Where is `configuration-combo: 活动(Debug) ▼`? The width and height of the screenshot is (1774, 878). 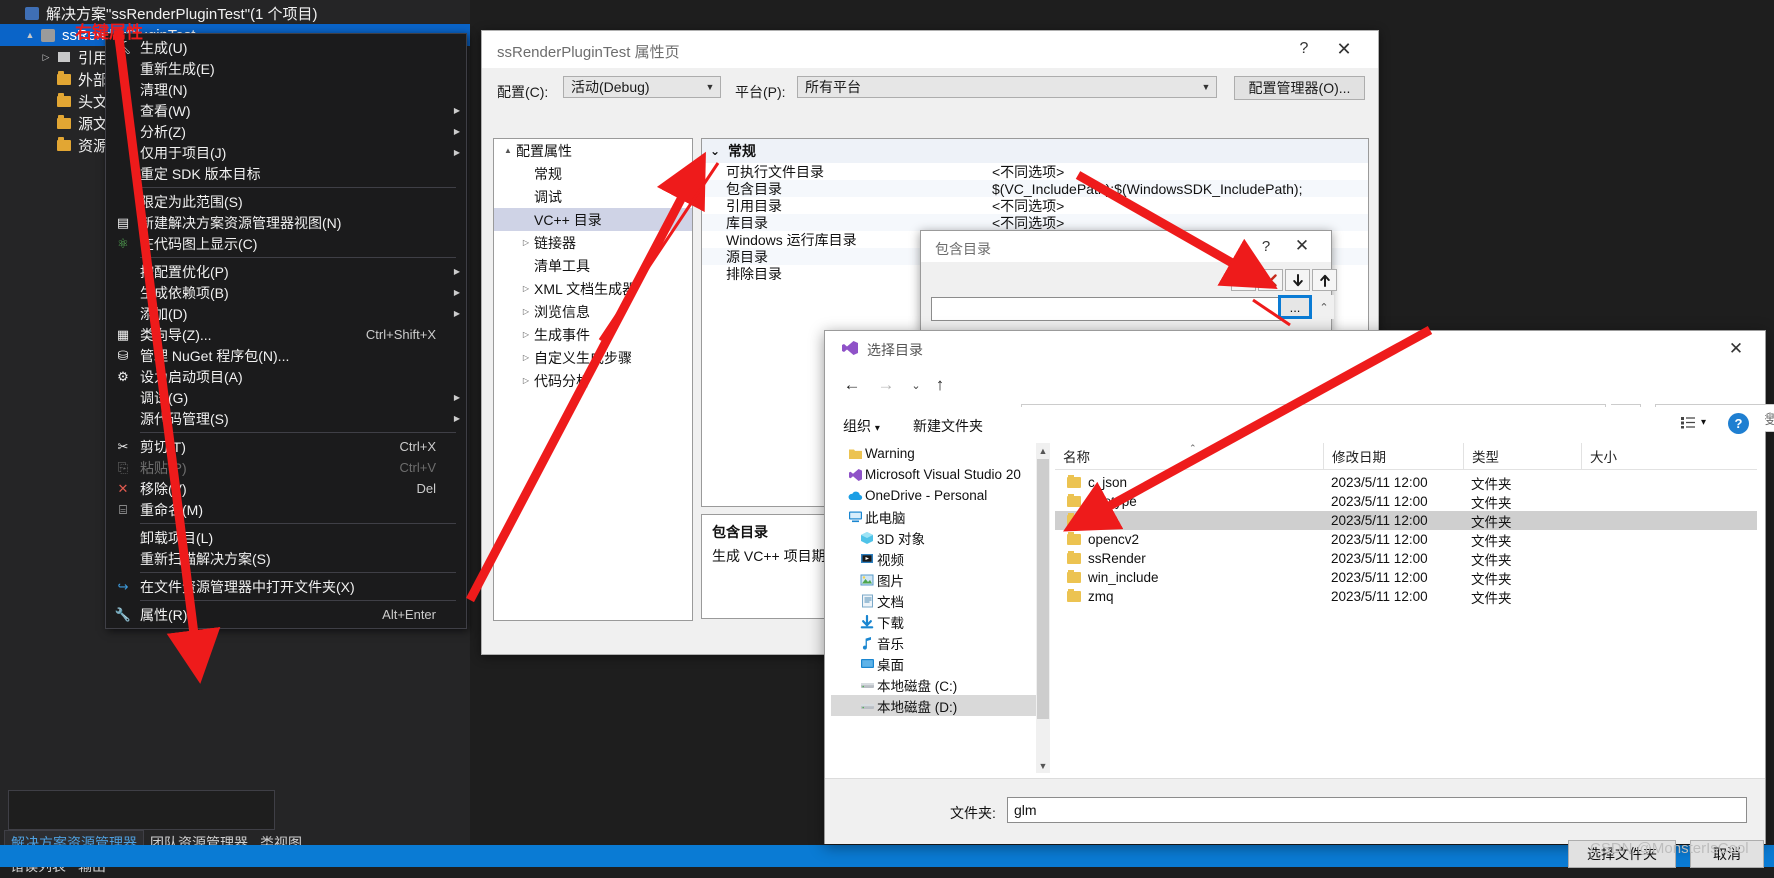
configuration-combo: 活动(Debug) ▼ is located at coordinates (642, 87).